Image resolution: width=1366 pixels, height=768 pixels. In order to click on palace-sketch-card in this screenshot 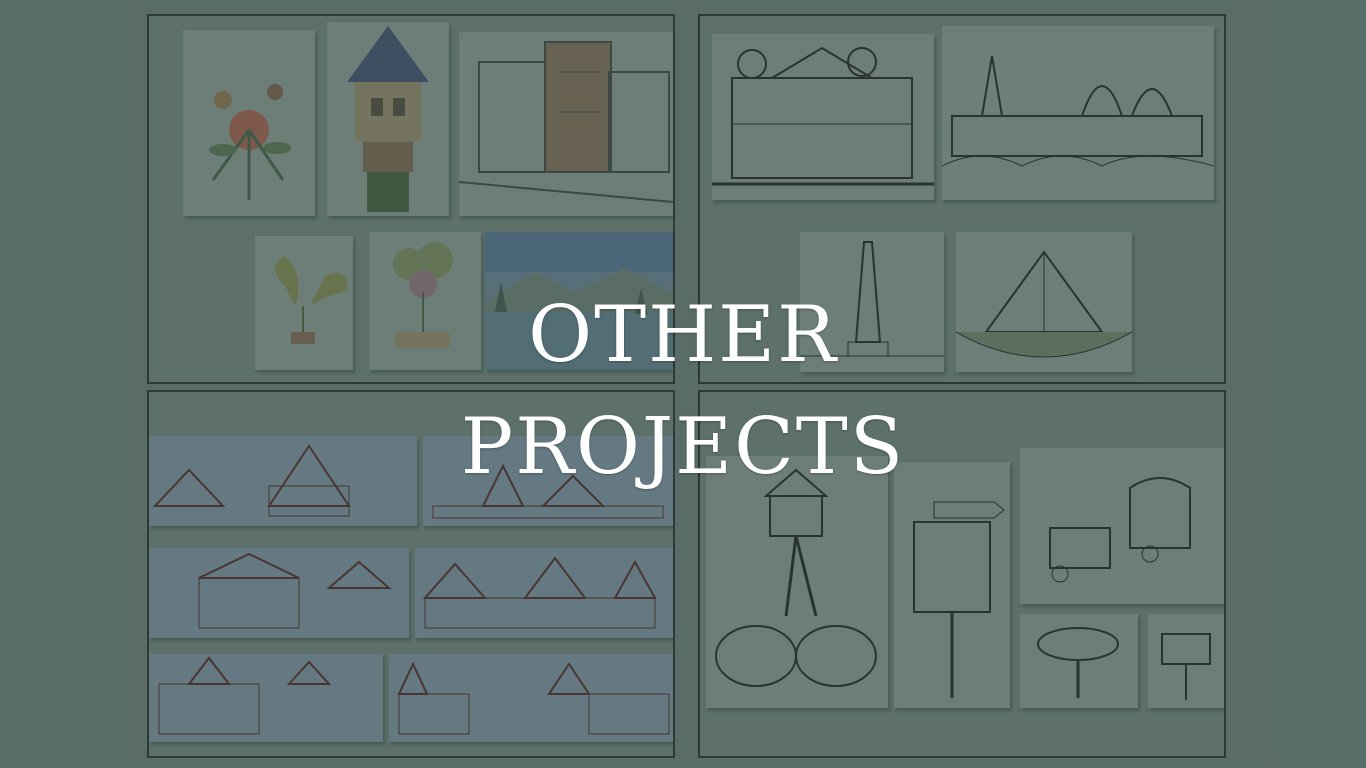, I will do `click(823, 117)`.